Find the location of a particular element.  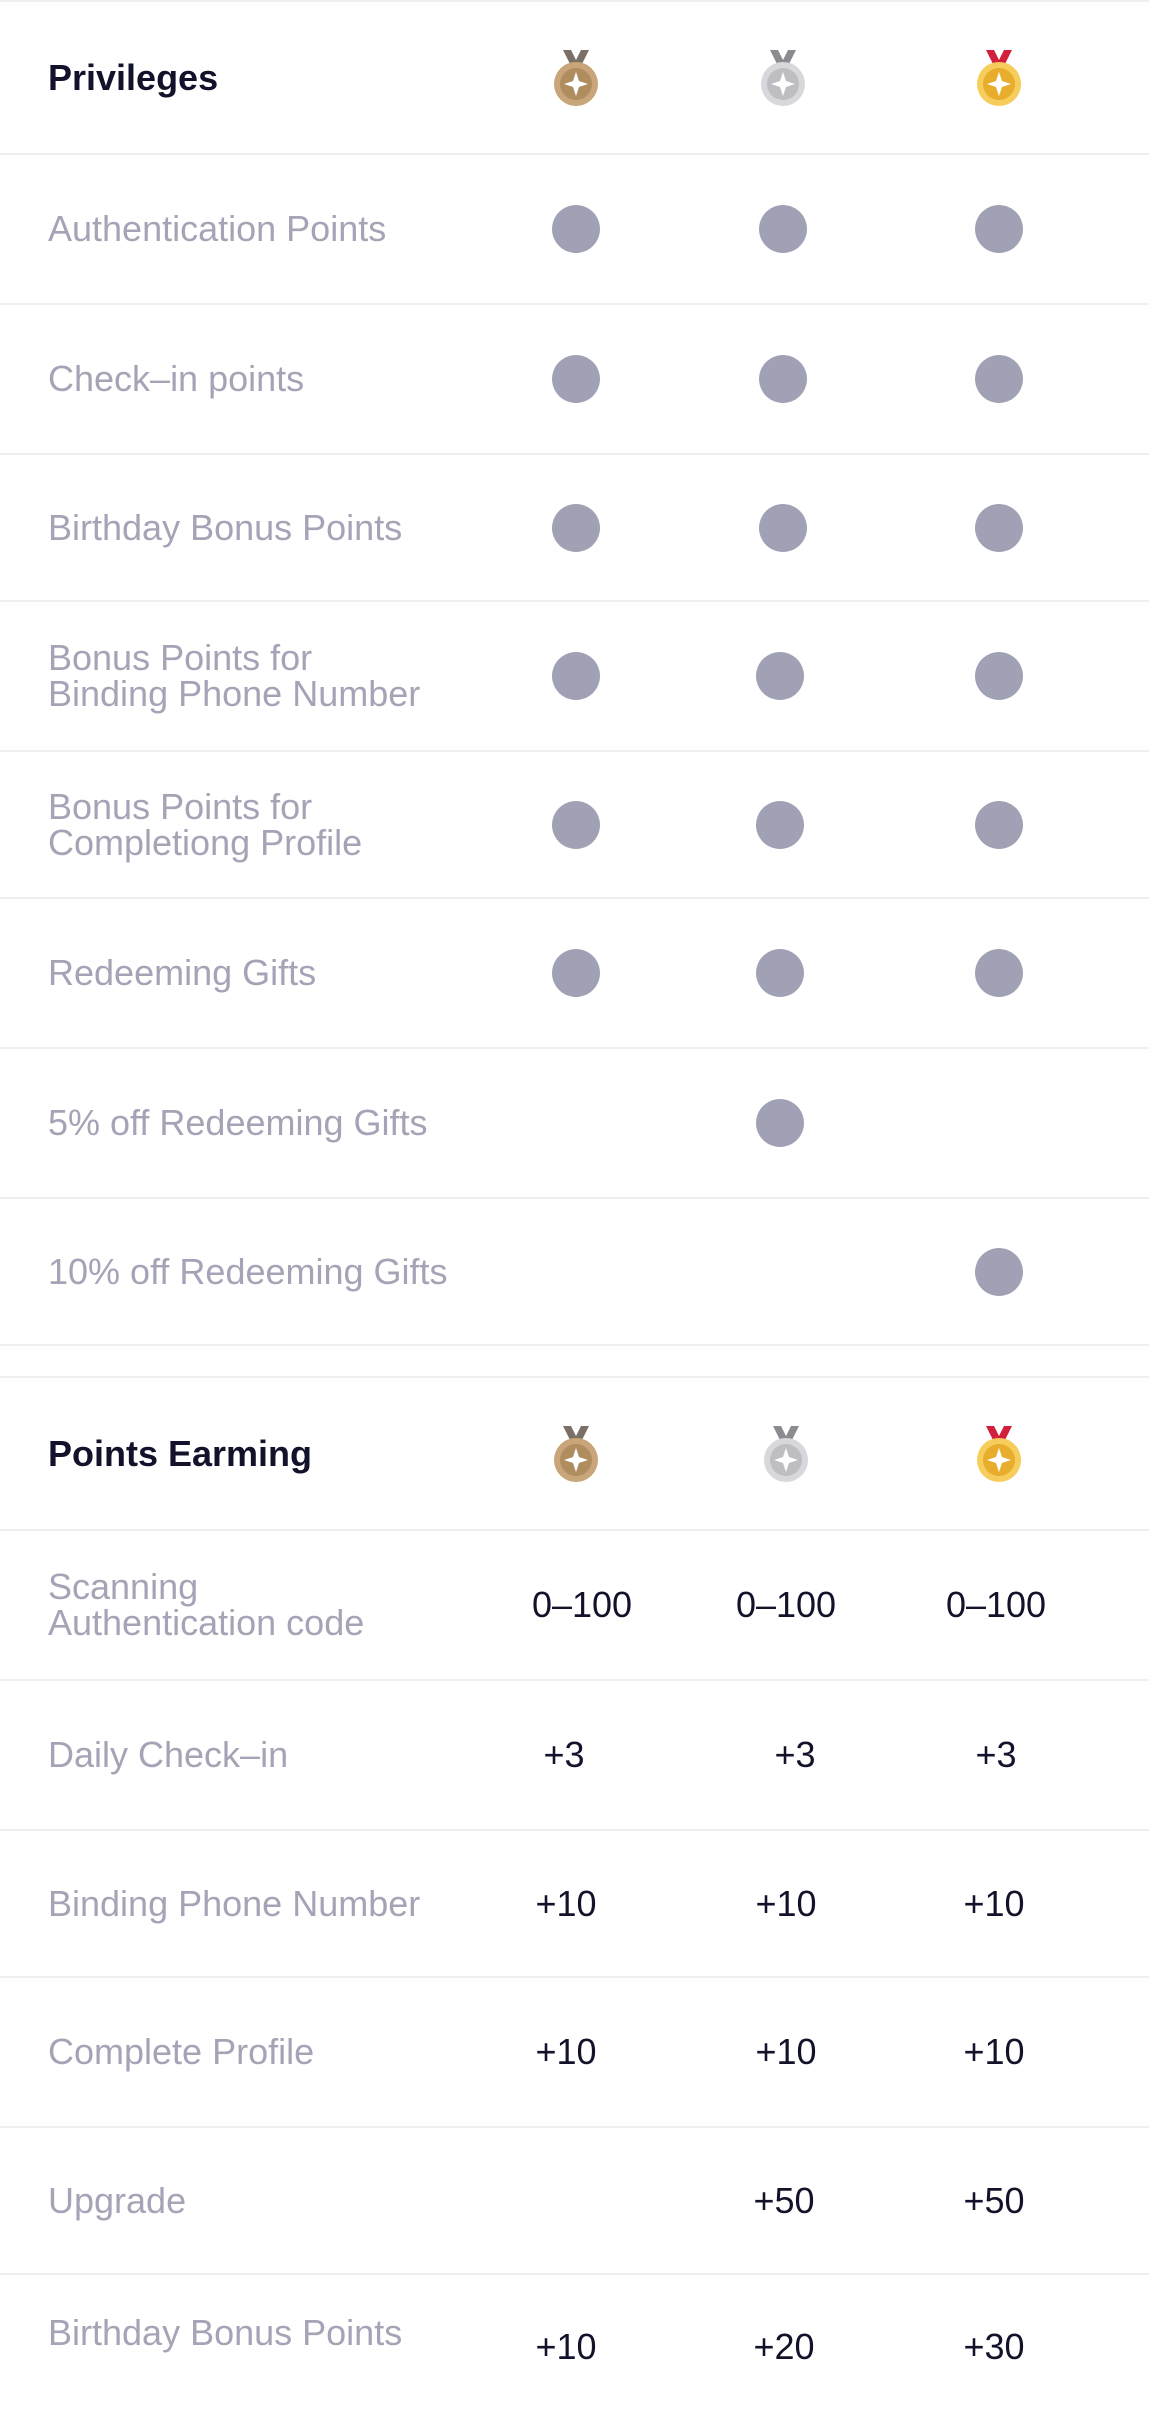

earning-label: Upgrade is located at coordinates (117, 2200).